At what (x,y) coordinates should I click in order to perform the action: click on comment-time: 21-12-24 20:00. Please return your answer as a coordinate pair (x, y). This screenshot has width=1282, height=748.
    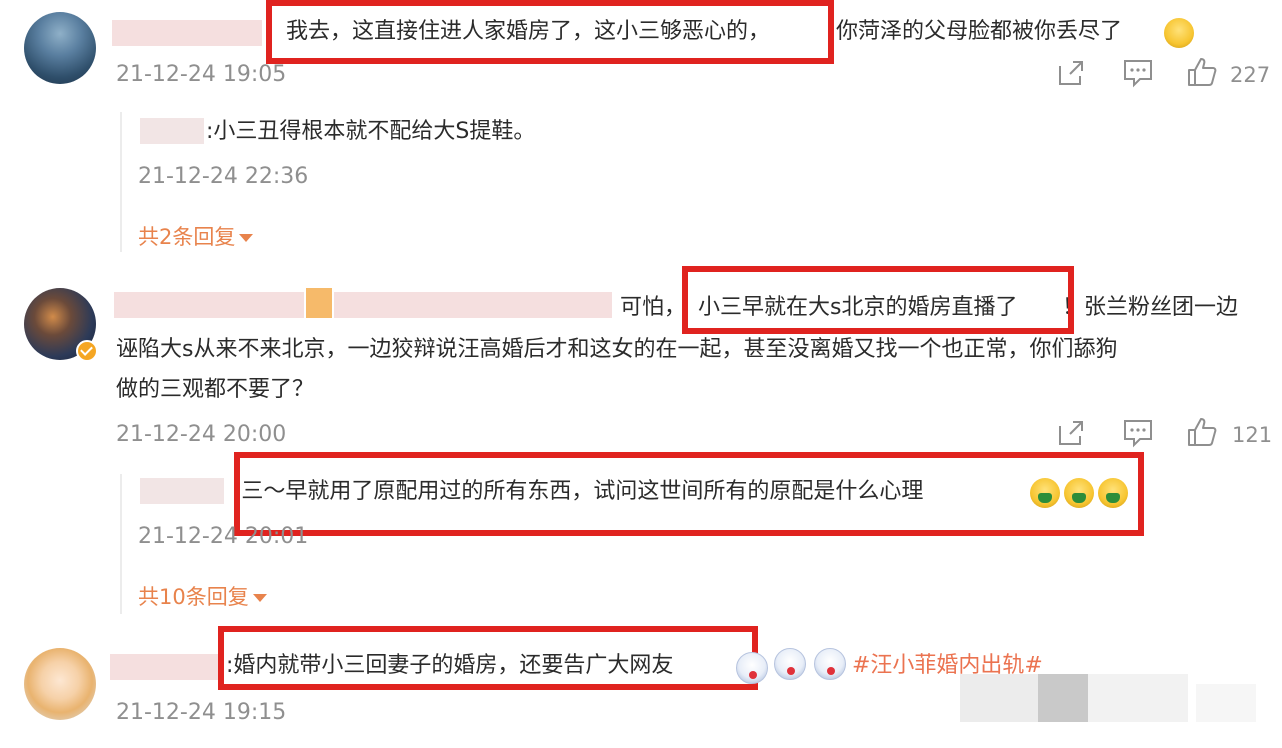
    Looking at the image, I should click on (201, 434).